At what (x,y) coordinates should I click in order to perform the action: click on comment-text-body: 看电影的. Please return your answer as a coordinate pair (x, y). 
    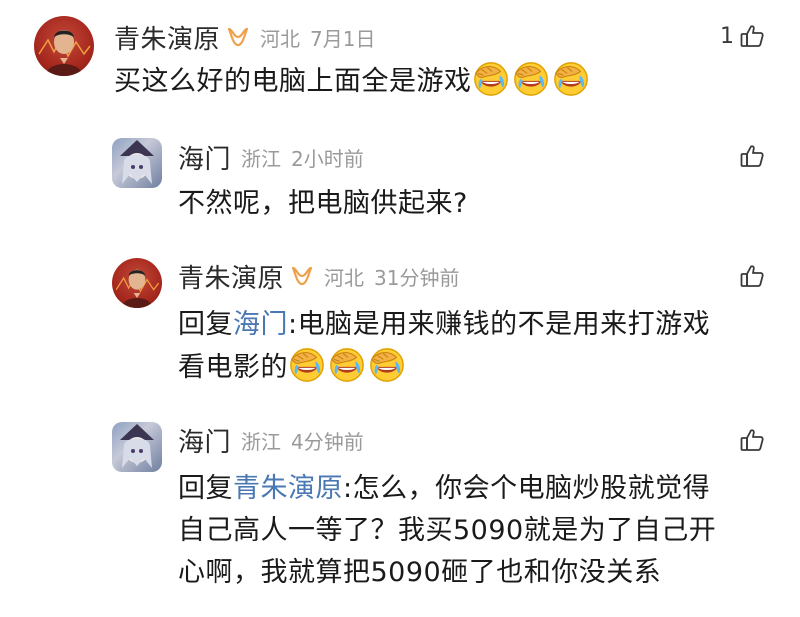
    Looking at the image, I should click on (233, 367).